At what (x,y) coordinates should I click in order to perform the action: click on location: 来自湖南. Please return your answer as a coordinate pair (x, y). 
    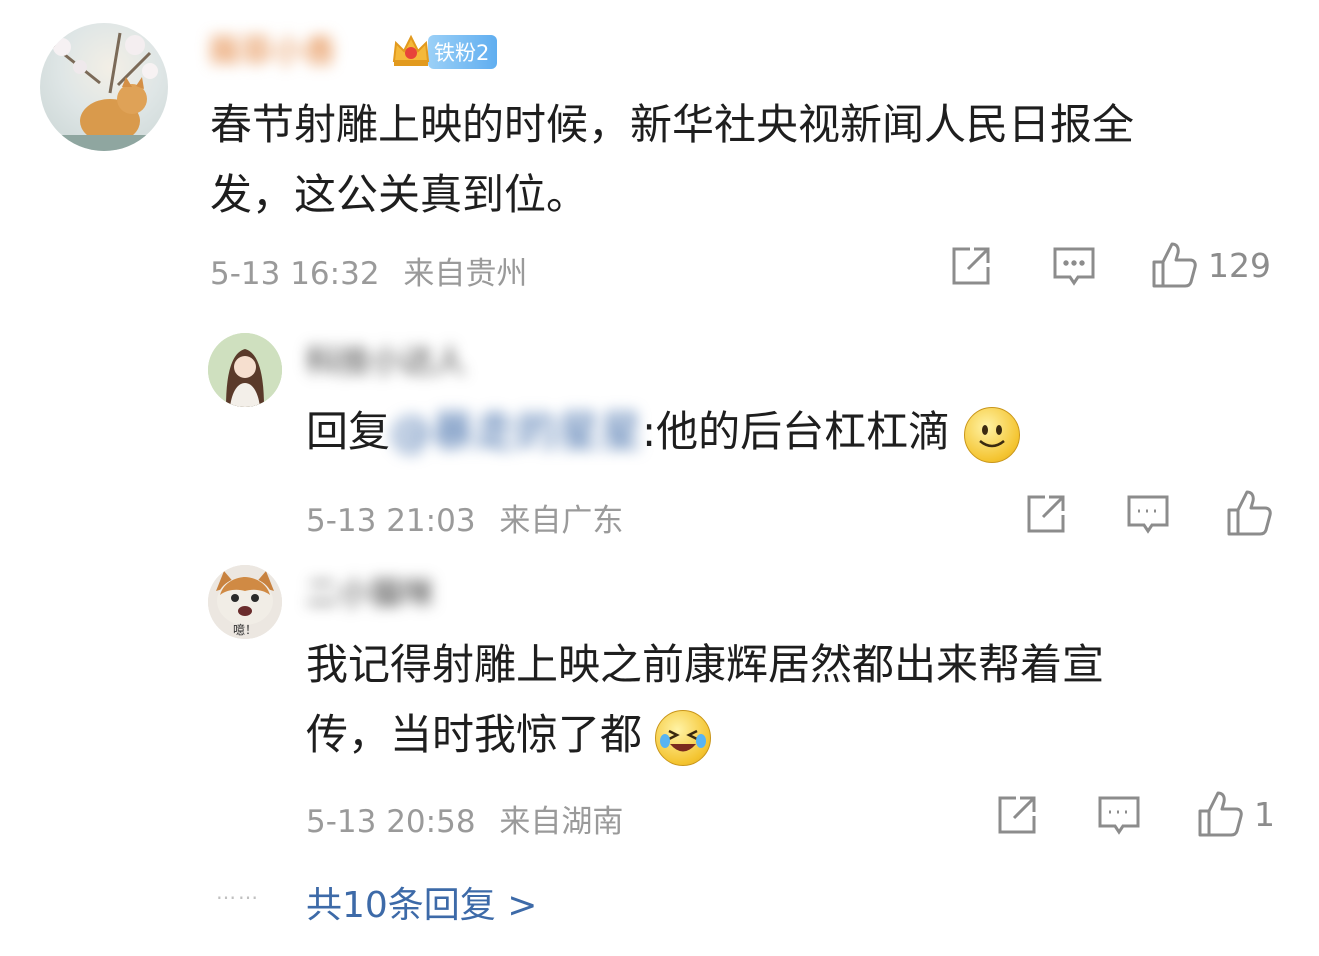
    Looking at the image, I should click on (561, 822).